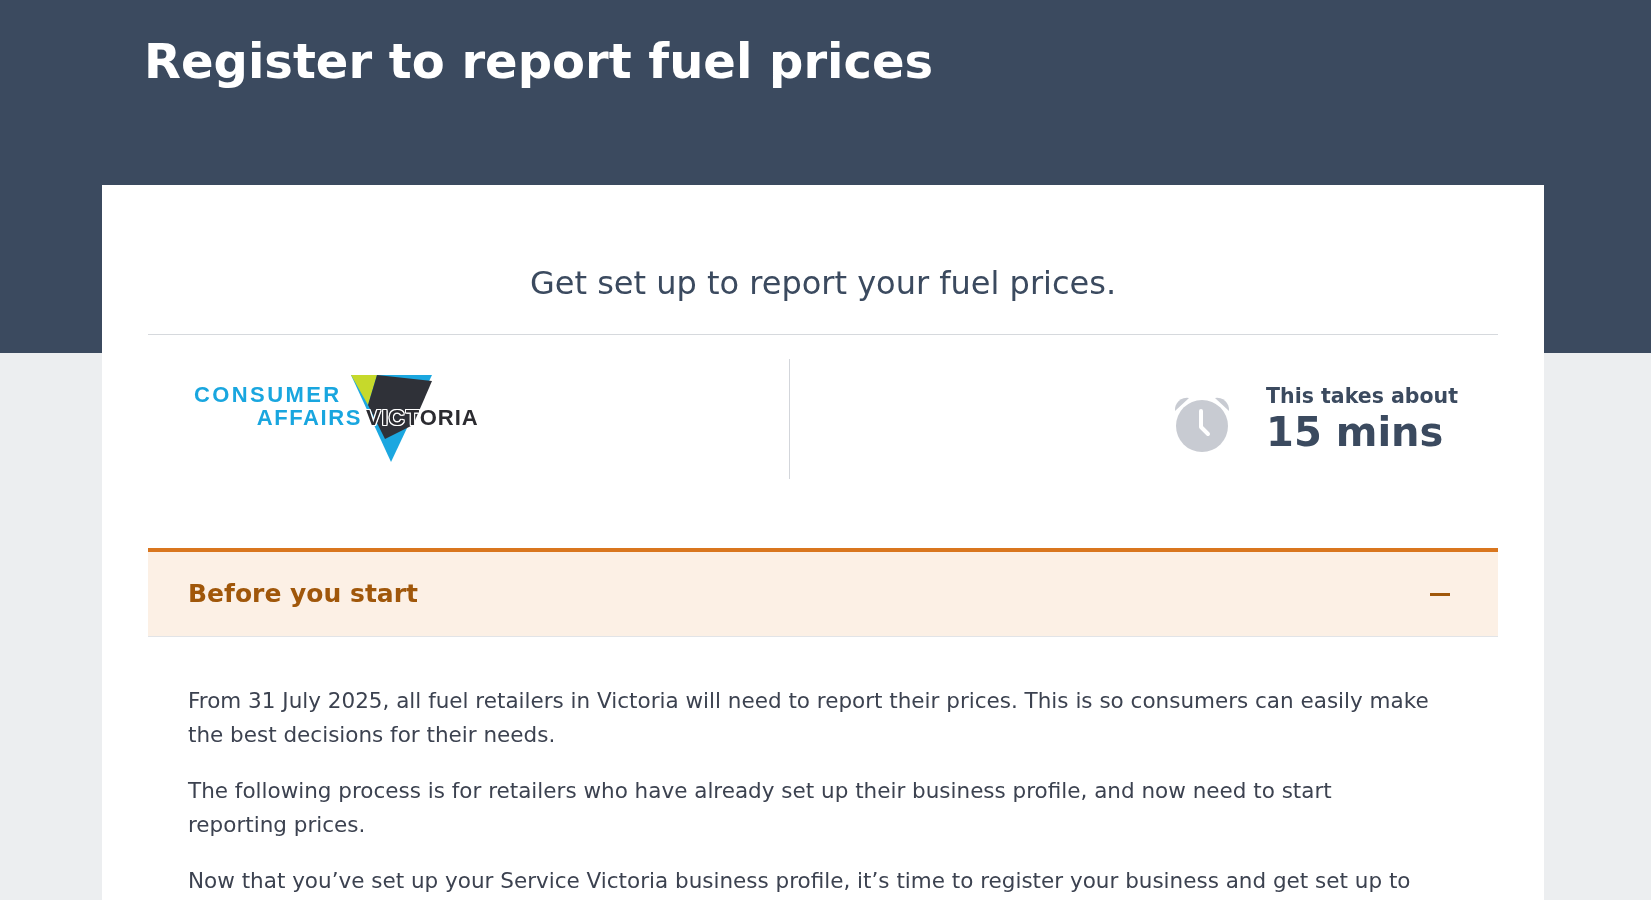 The width and height of the screenshot is (1651, 900). I want to click on body-paragraph: From 31 July 2025, all fuel retailers in Victoria will need to report their prices. This is so consumers can easily make the best decisions for their needs., so click(809, 718).